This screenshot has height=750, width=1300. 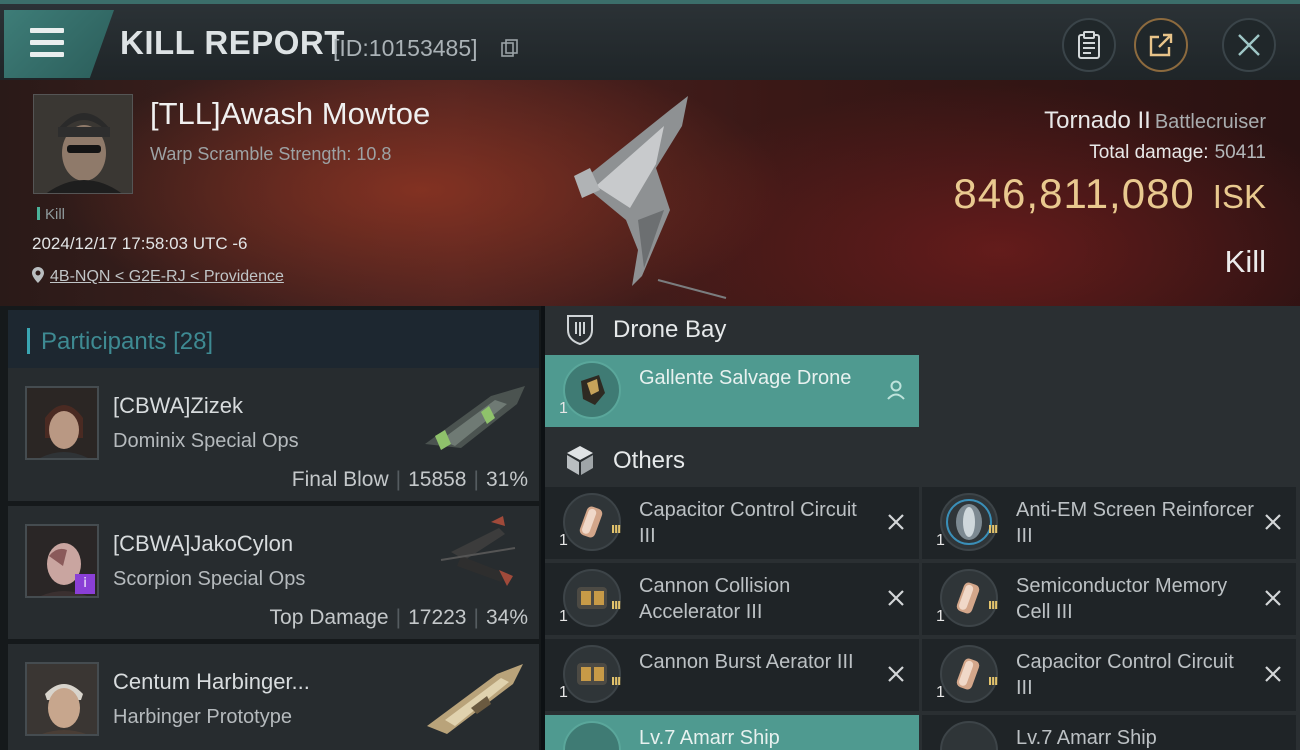 What do you see at coordinates (732, 599) in the screenshot?
I see `module-item: 1 III Cannon Collision Accelerator III` at bounding box center [732, 599].